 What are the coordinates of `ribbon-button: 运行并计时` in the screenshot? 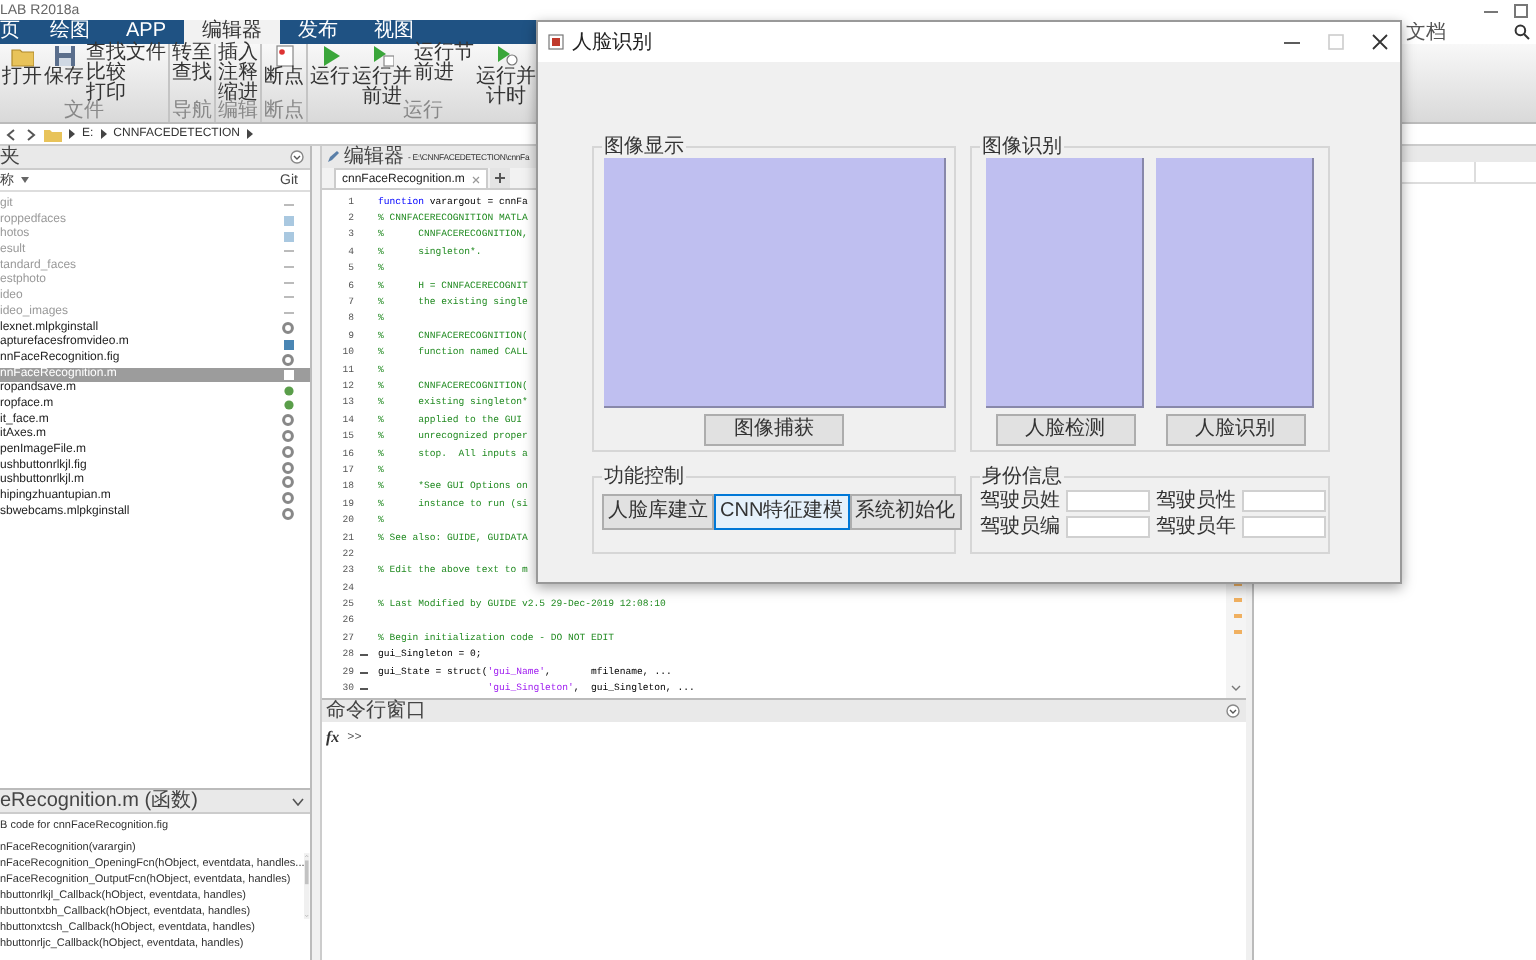 It's located at (506, 76).